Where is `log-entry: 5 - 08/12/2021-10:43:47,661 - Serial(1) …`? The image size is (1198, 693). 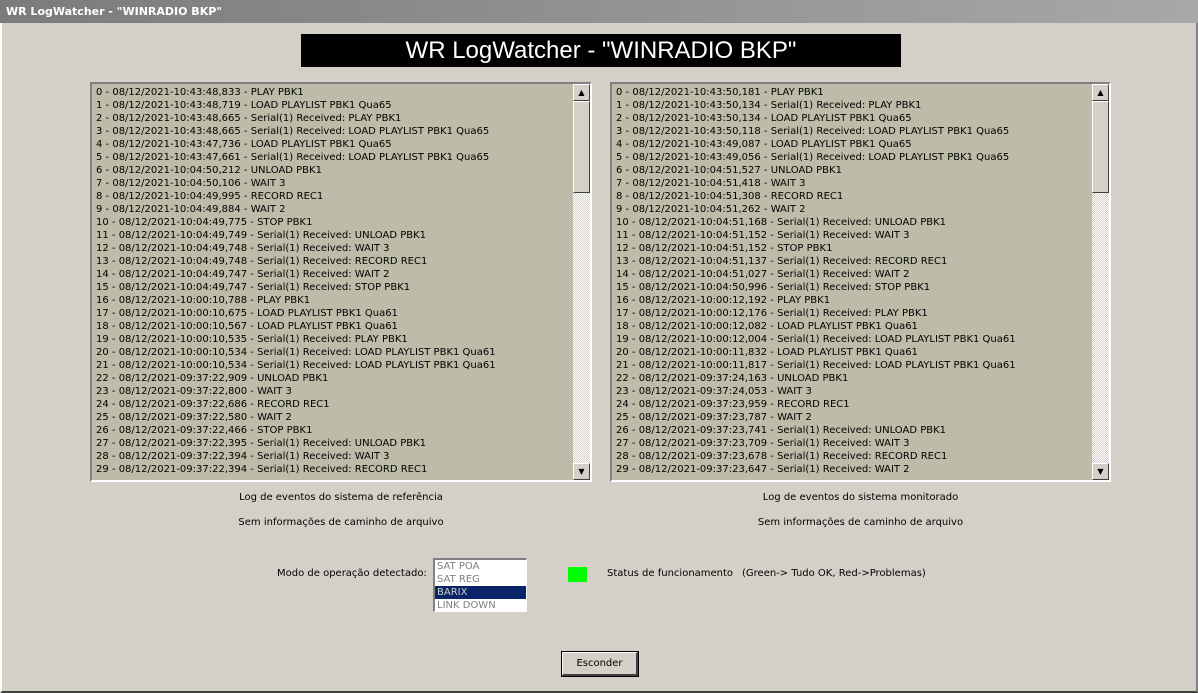
log-entry: 5 - 08/12/2021-10:43:47,661 - Serial(1) … is located at coordinates (333, 157).